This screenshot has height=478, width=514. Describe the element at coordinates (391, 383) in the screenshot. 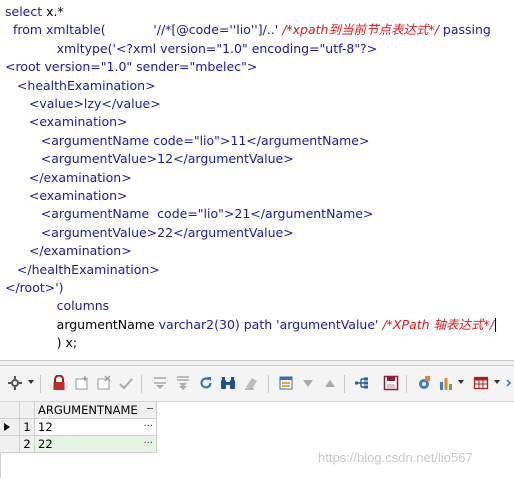

I see `save-icon` at that location.